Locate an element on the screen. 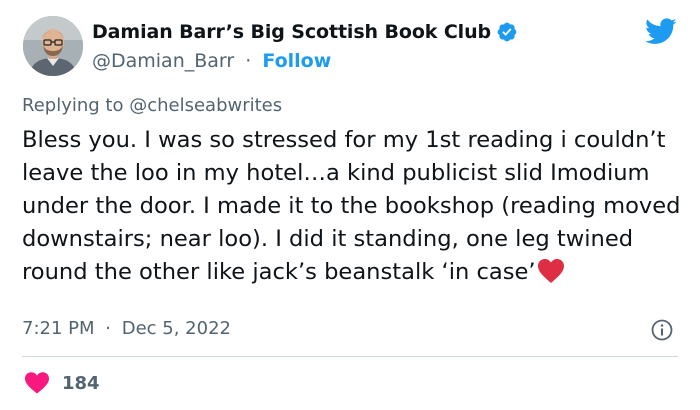  replying-to: Replying to @chelseabwrites is located at coordinates (152, 105).